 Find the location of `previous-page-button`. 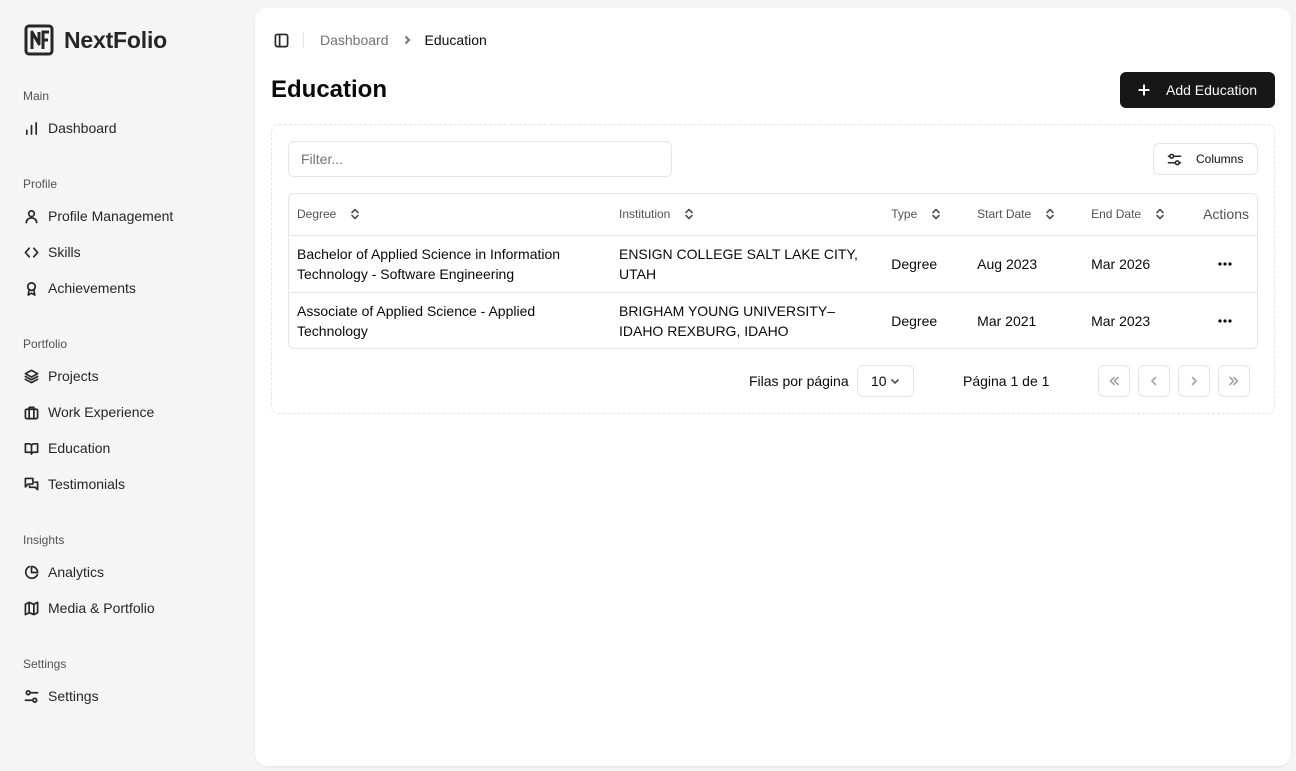

previous-page-button is located at coordinates (1154, 381).